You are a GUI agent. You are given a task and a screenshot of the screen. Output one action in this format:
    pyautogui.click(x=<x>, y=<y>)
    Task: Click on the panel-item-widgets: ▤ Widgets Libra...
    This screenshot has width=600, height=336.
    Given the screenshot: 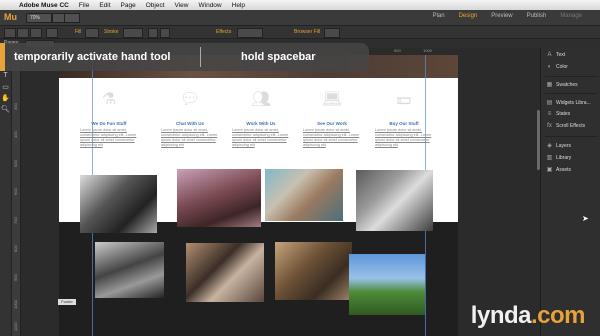 What is the action you would take?
    pyautogui.click(x=568, y=103)
    